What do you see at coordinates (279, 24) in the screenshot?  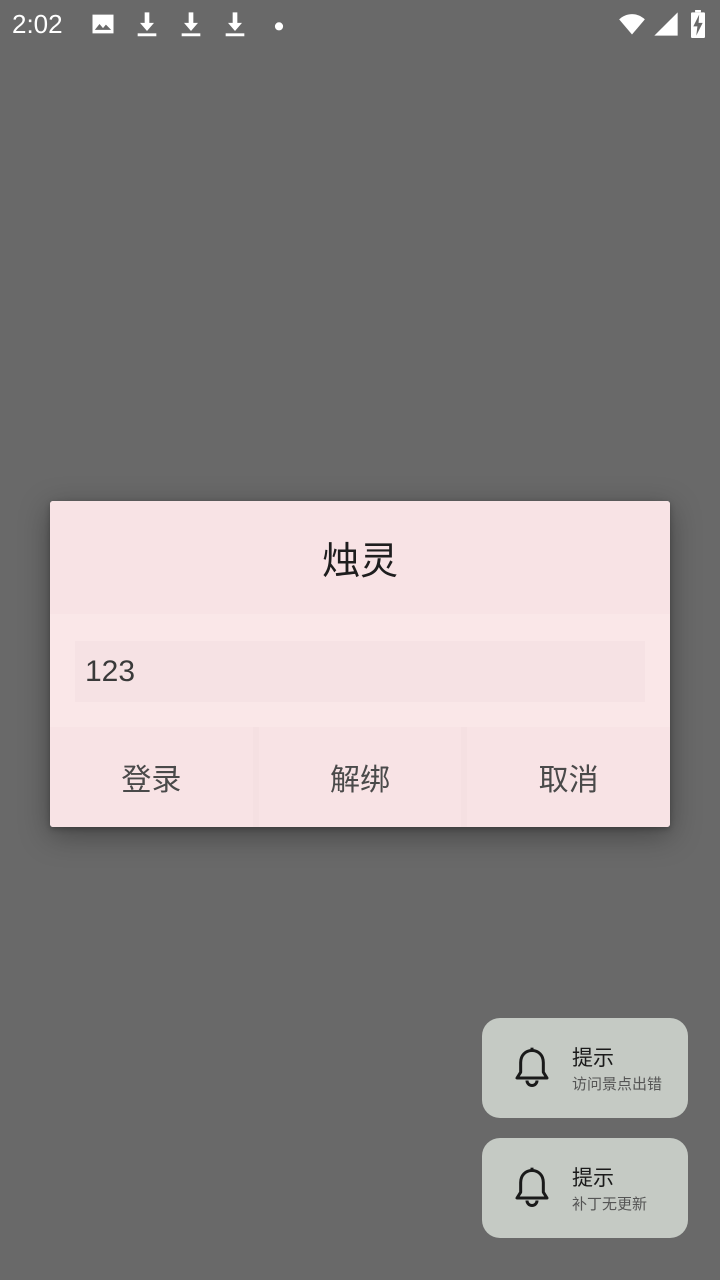 I see `dot-icon` at bounding box center [279, 24].